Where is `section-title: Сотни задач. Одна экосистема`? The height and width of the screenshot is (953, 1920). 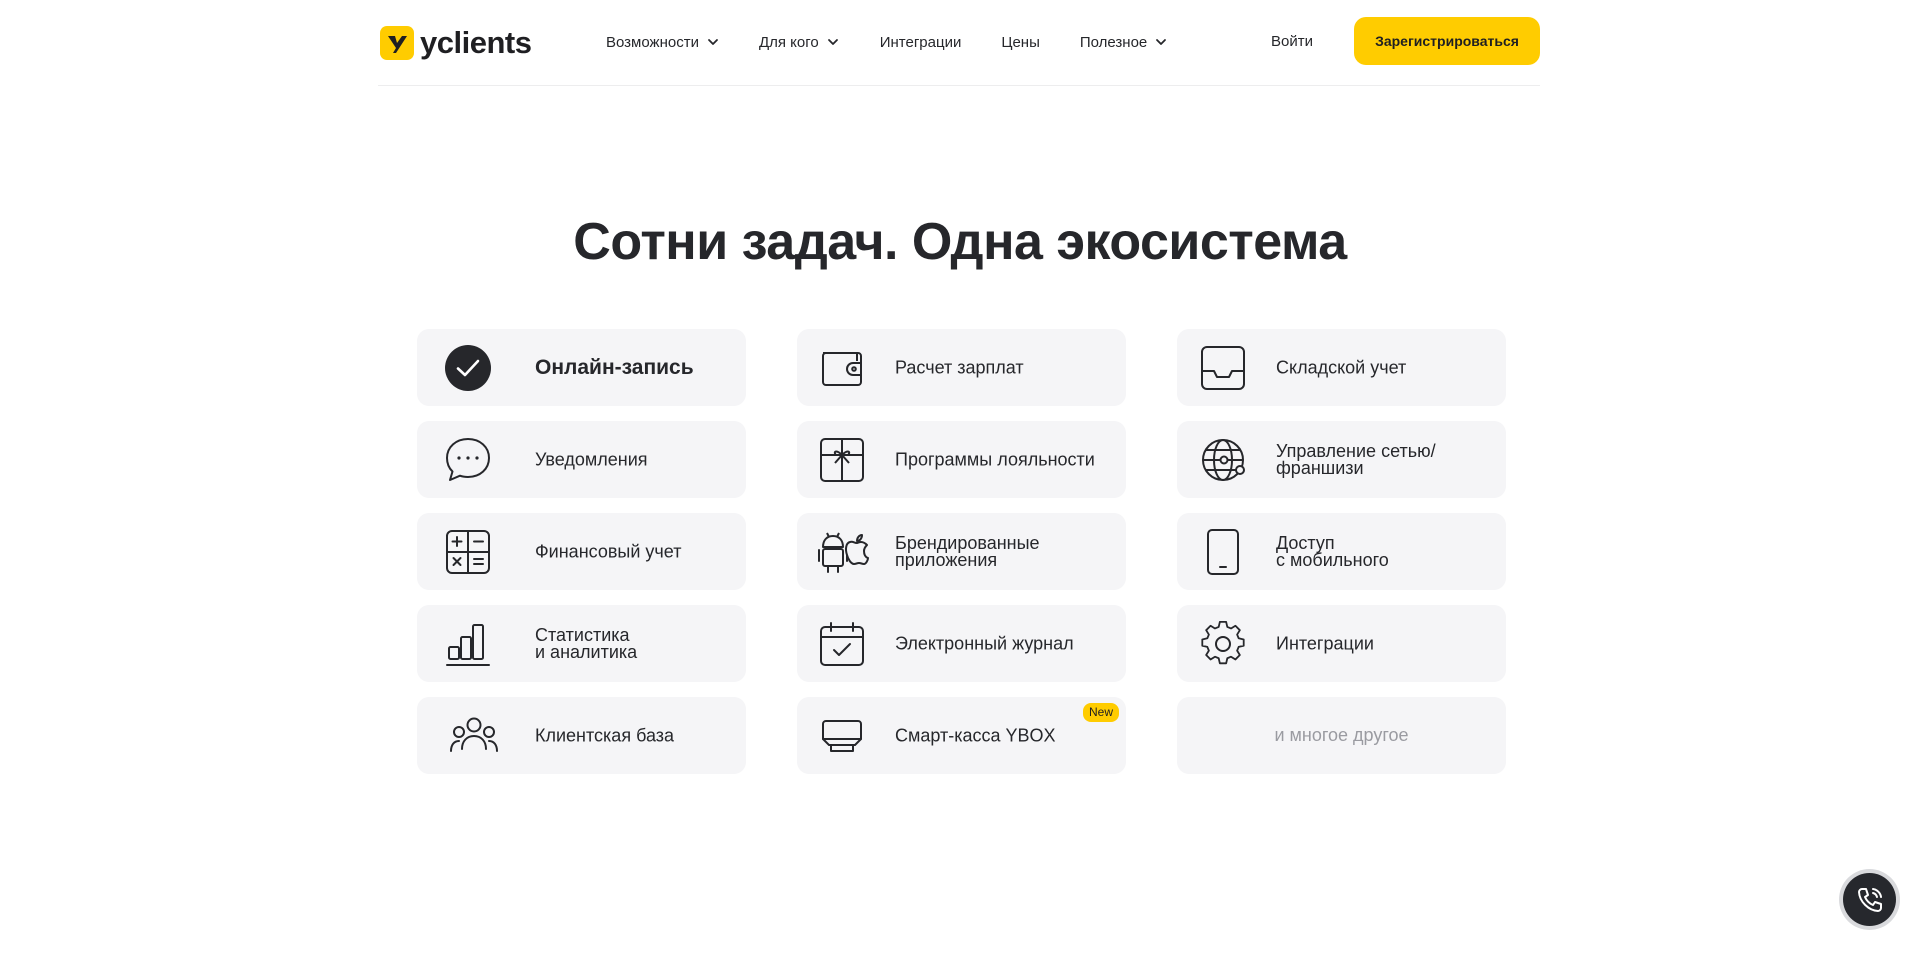 section-title: Сотни задач. Одна экосистема is located at coordinates (960, 242).